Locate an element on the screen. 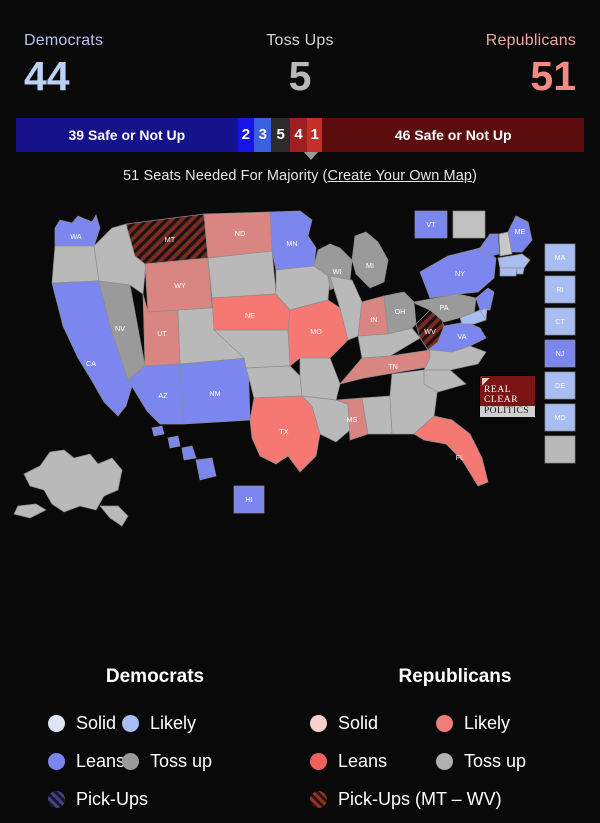  legend-swatch-rep-likely is located at coordinates (444, 723).